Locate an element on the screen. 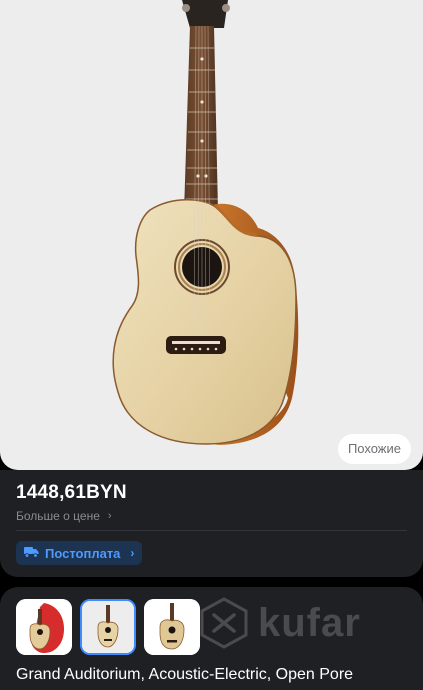  divider is located at coordinates (211, 530).